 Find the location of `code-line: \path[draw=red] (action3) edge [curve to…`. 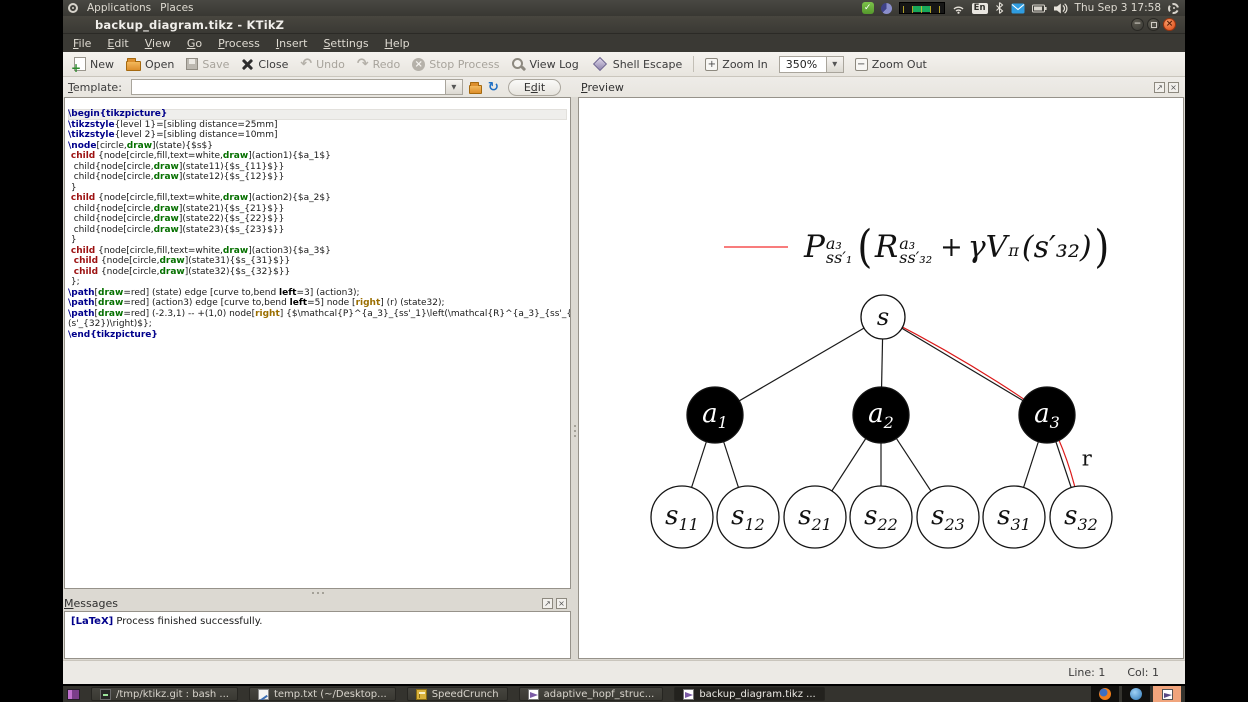

code-line: \path[draw=red] (action3) edge [curve to… is located at coordinates (317, 303).